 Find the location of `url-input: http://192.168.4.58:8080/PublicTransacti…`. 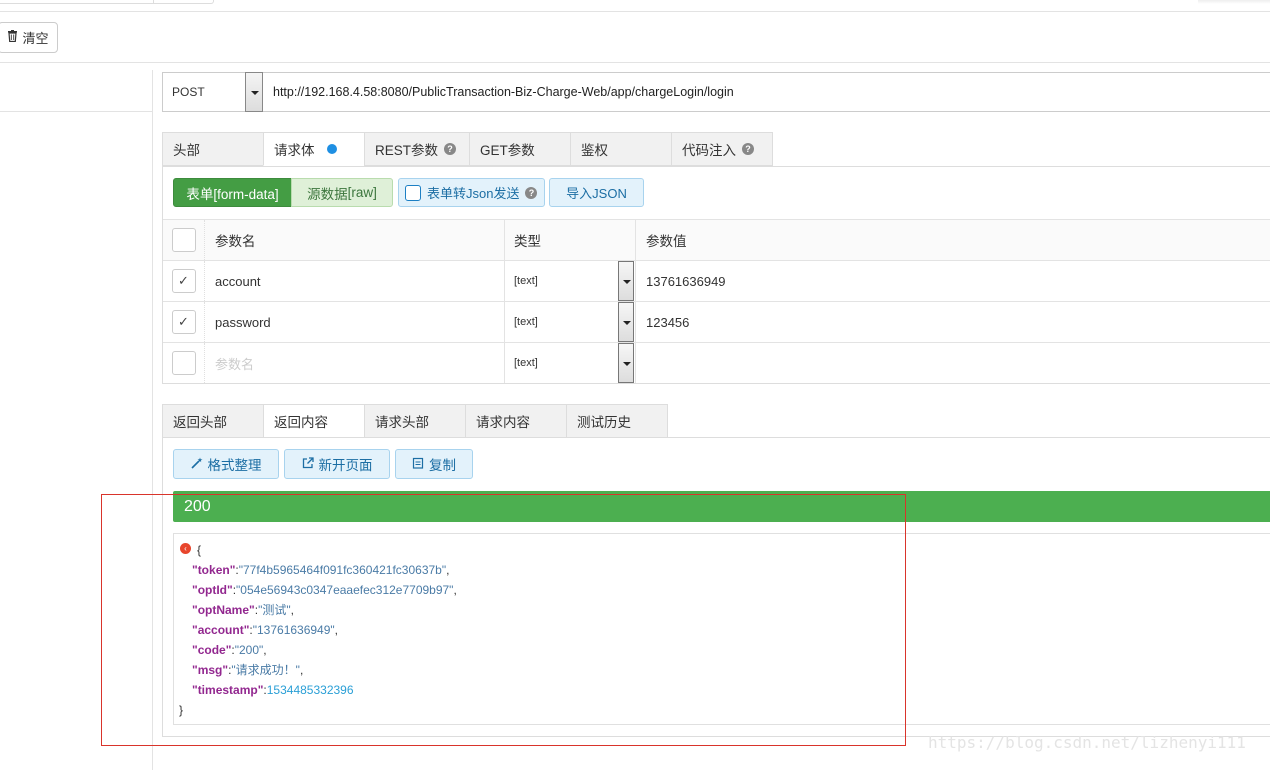

url-input: http://192.168.4.58:8080/PublicTransacti… is located at coordinates (766, 92).